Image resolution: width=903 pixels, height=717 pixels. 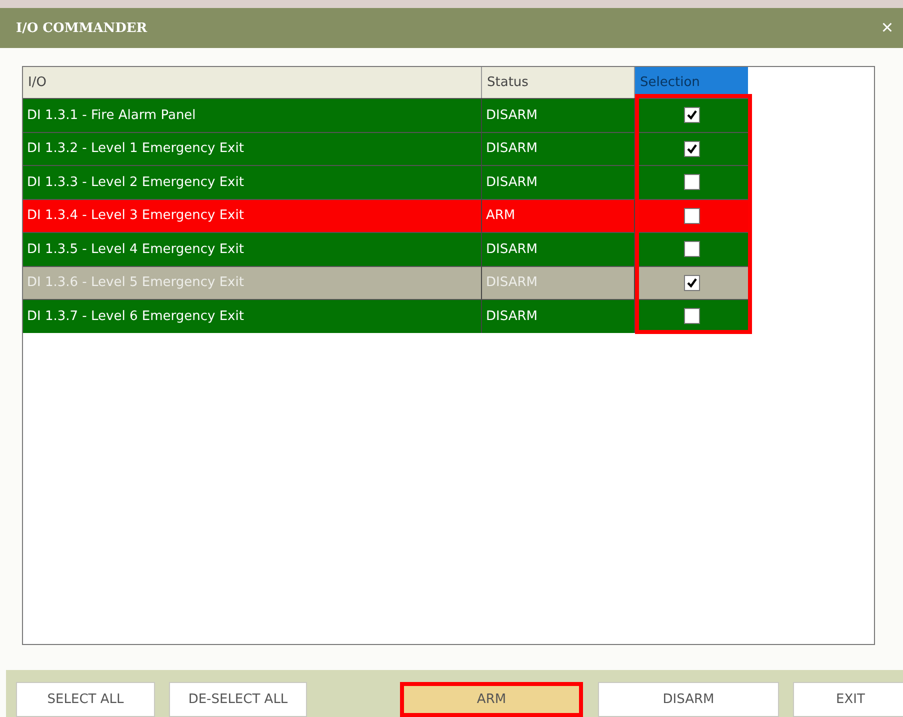 What do you see at coordinates (252, 82) in the screenshot?
I see `column-header: I/O` at bounding box center [252, 82].